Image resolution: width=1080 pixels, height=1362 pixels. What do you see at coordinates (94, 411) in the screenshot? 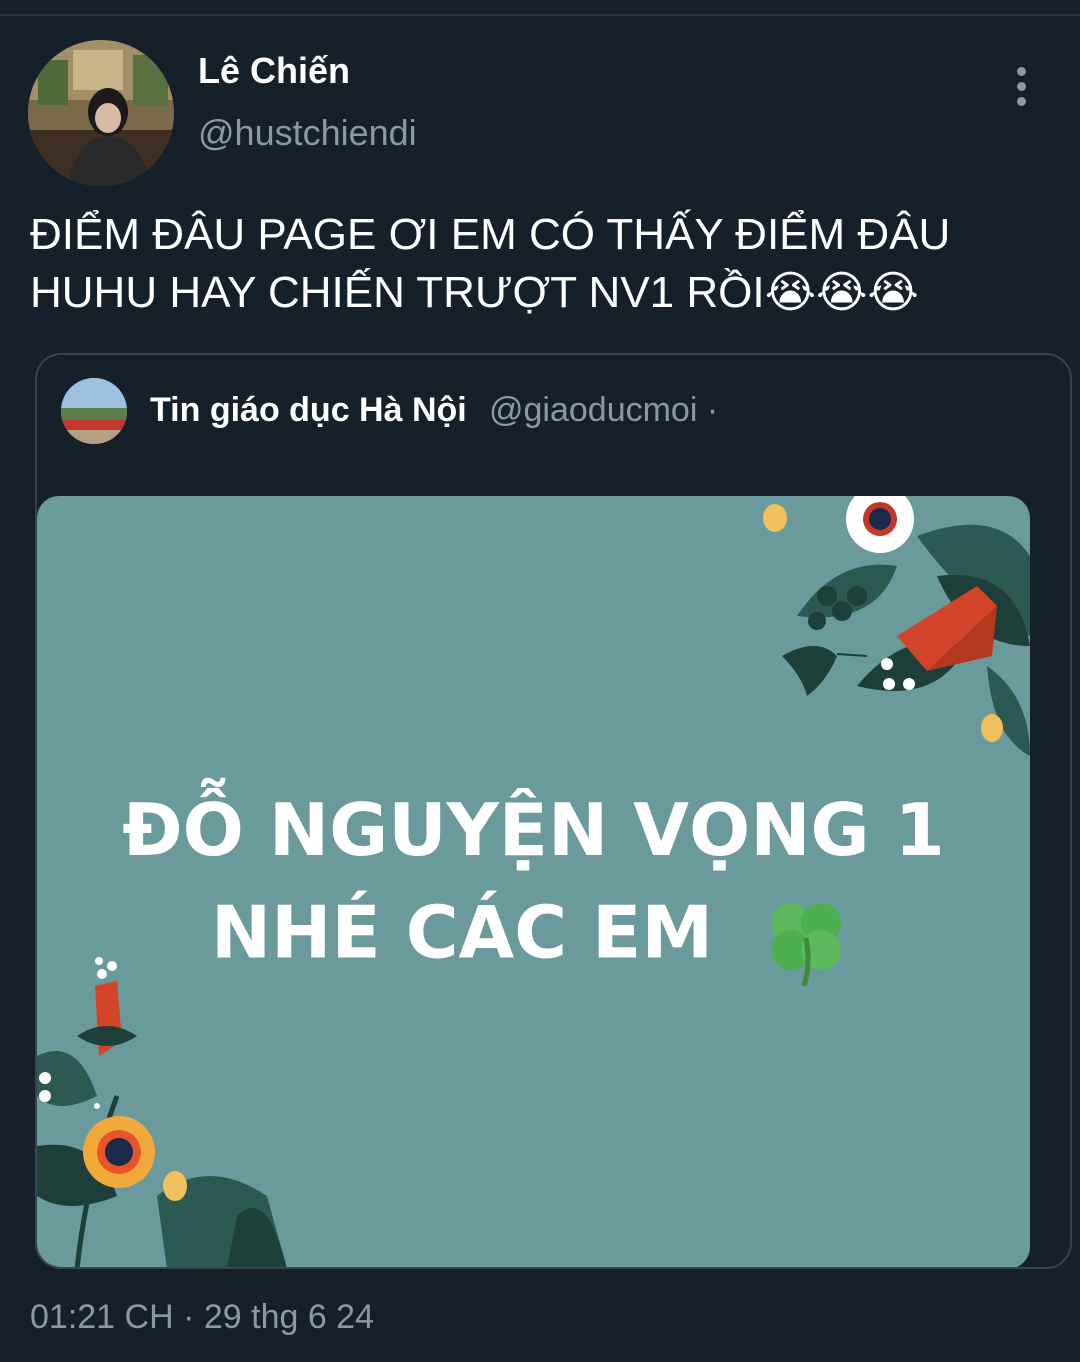
I see `quoted-author-avatar` at bounding box center [94, 411].